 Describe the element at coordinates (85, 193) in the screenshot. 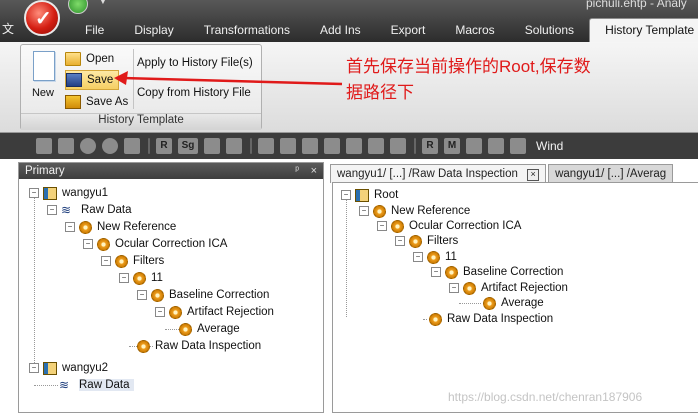

I see `tree-node-label: wangyu1` at that location.